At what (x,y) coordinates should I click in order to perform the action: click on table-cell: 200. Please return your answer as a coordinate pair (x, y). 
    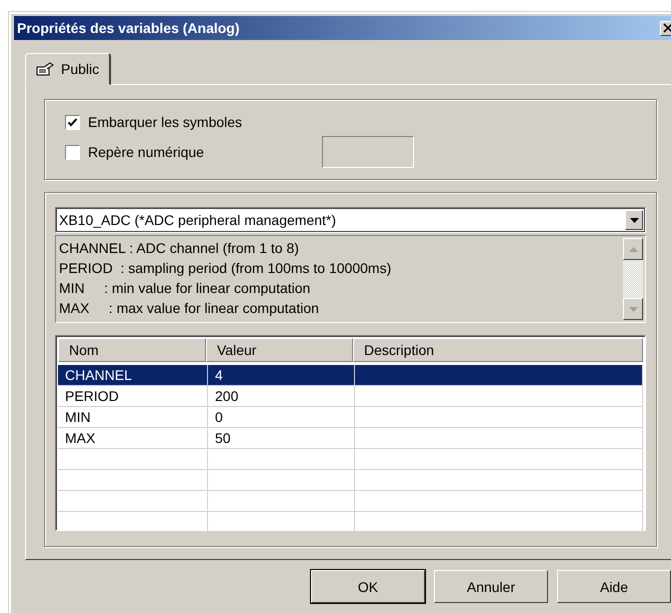
    Looking at the image, I should click on (226, 396).